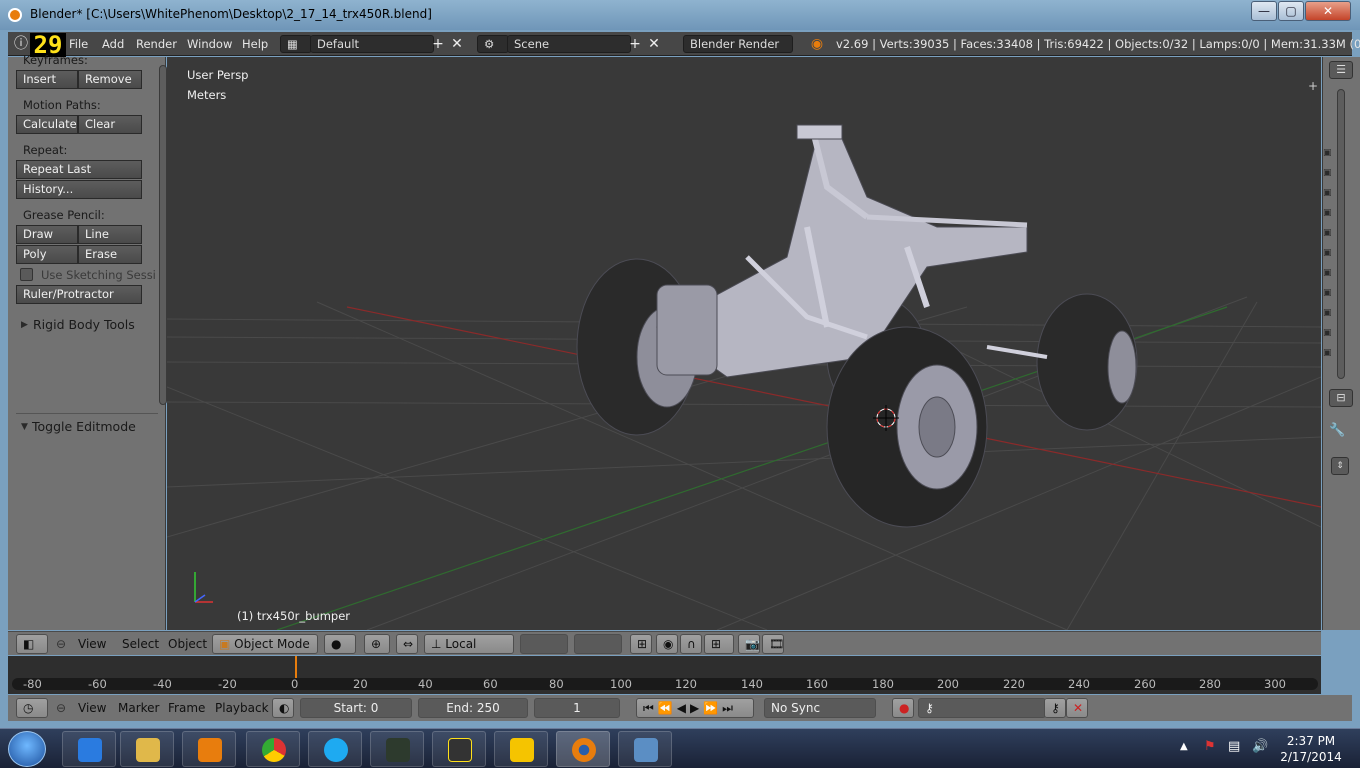  What do you see at coordinates (209, 44) in the screenshot?
I see `menu-window: Window` at bounding box center [209, 44].